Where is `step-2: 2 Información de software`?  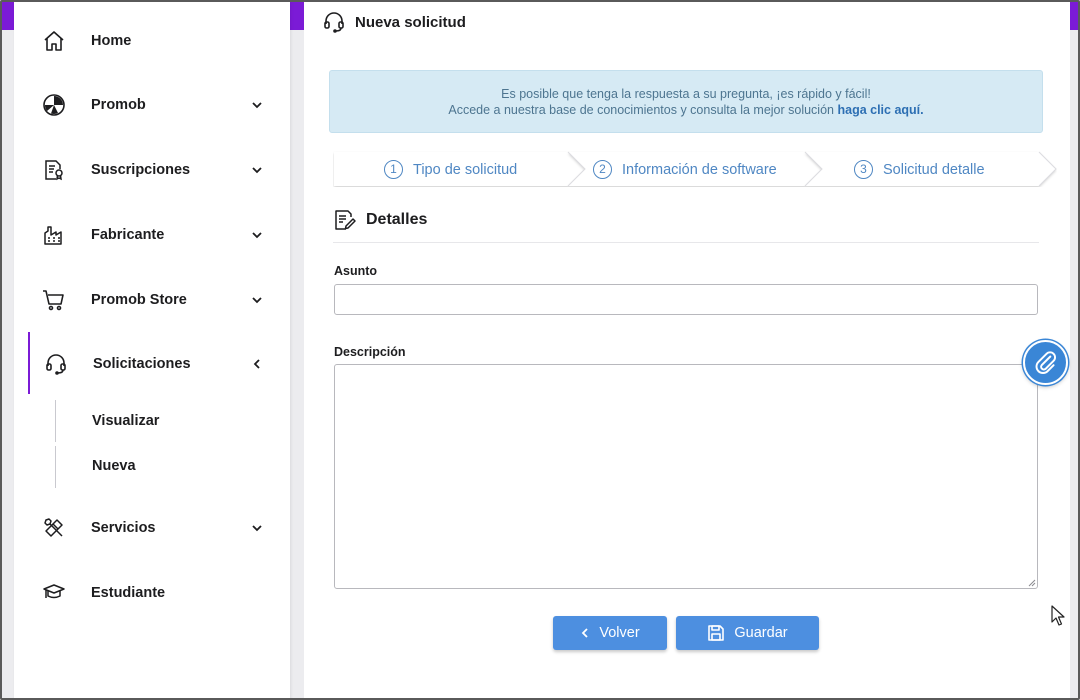
step-2: 2 Información de software is located at coordinates (685, 169).